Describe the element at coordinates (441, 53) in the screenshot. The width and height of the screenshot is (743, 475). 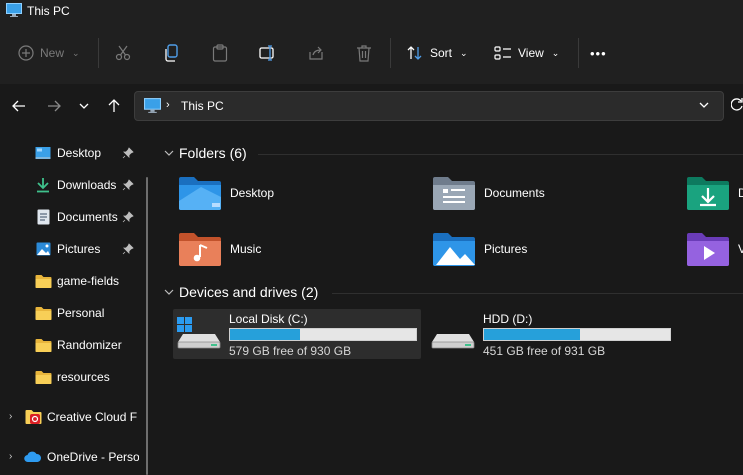
I see `sort-label: Sort` at that location.